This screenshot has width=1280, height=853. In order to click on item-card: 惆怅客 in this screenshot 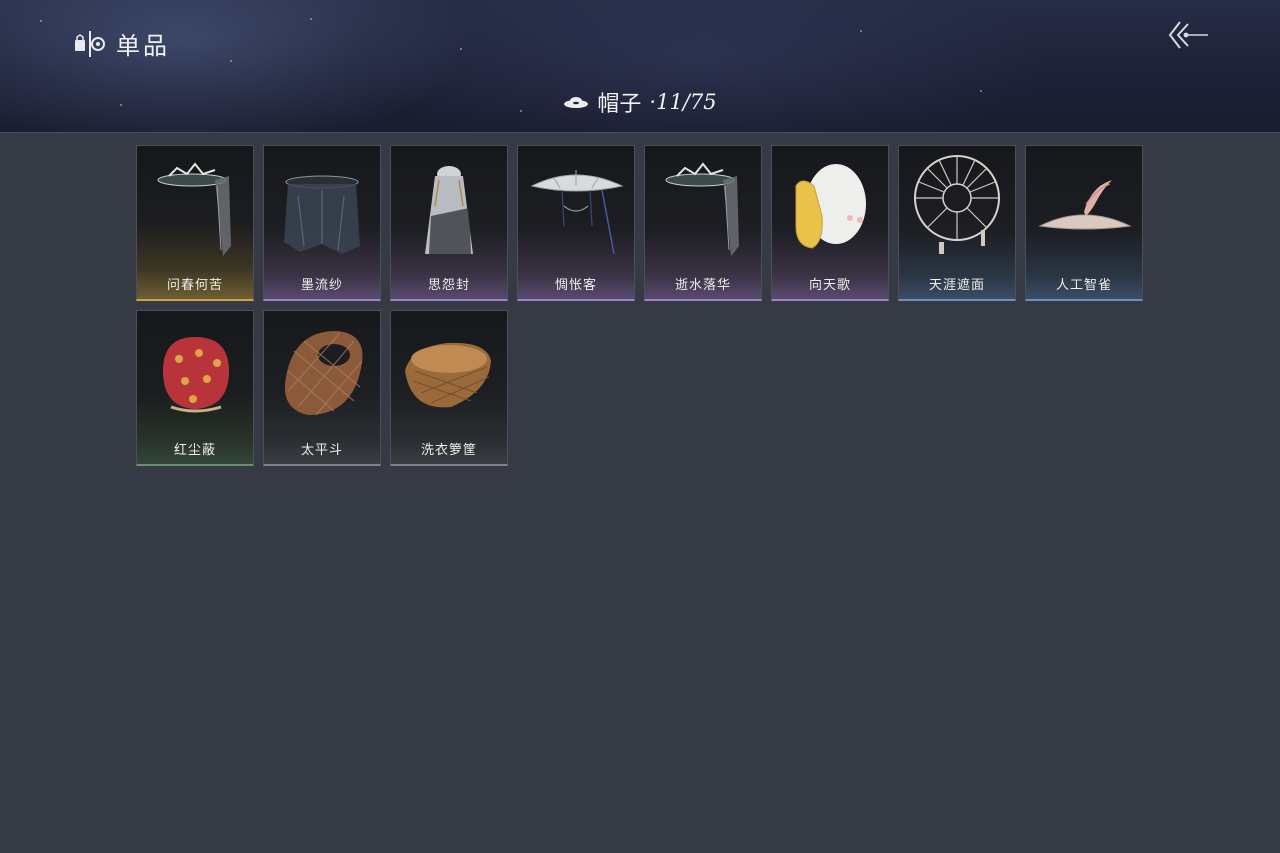, I will do `click(576, 223)`.